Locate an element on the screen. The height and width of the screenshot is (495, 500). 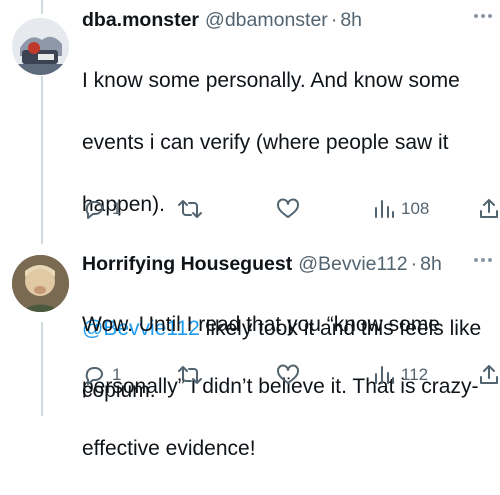
author-name: Horrifying Houseguest is located at coordinates (187, 264).